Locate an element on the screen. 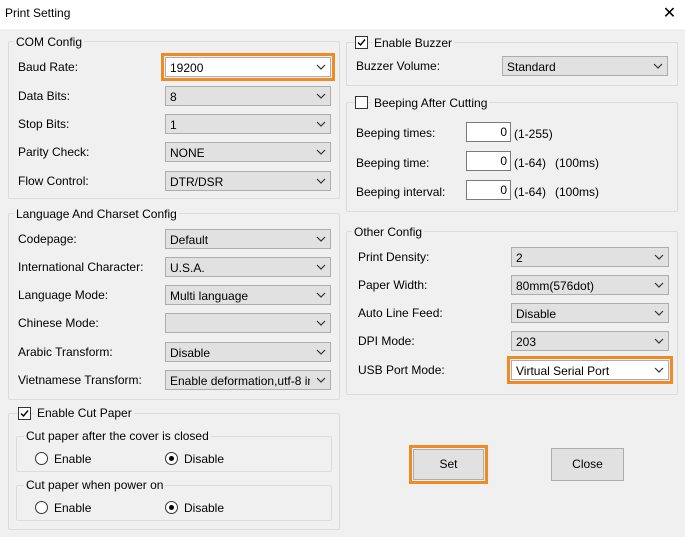  buzzer-volume-label: Buzzer Volume: is located at coordinates (398, 66).